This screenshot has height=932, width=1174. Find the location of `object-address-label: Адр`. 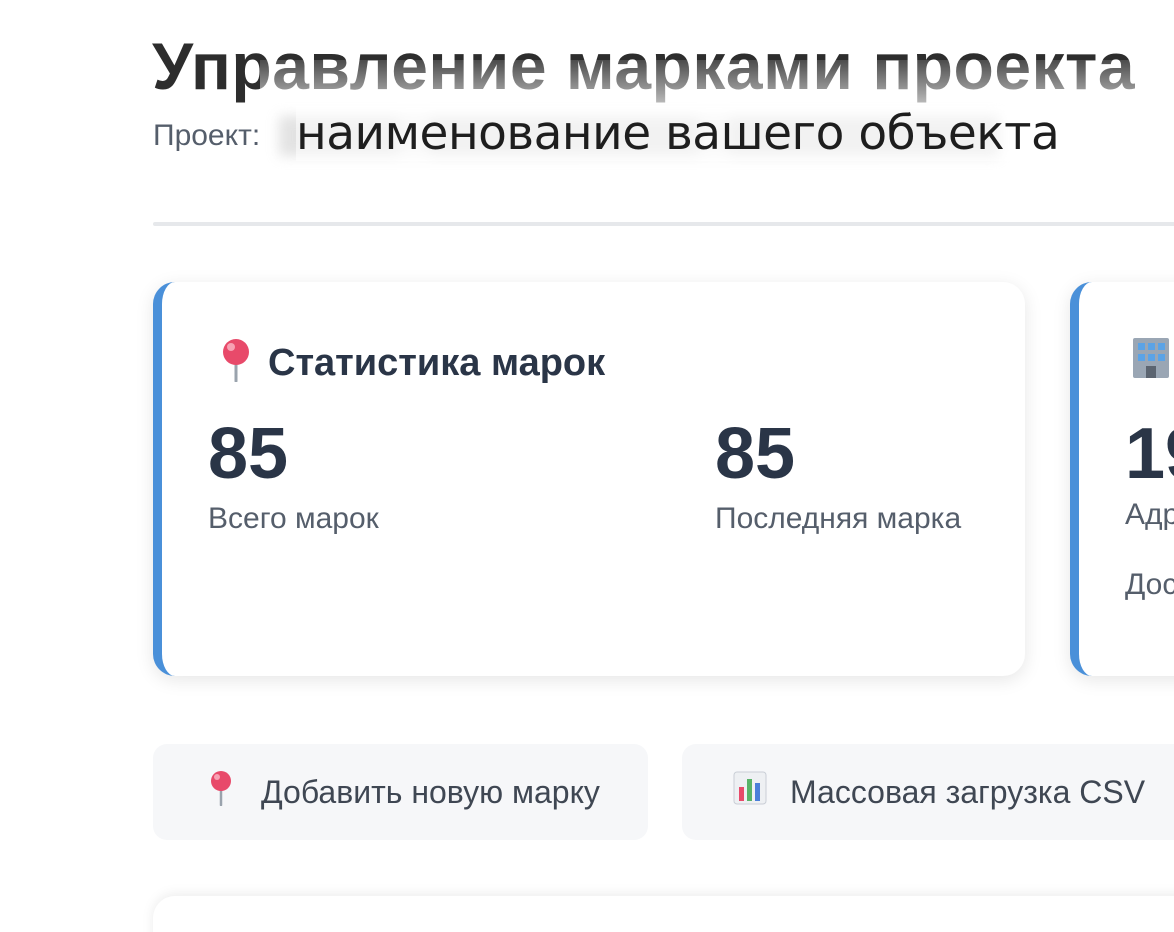

object-address-label: Адр is located at coordinates (1149, 514).